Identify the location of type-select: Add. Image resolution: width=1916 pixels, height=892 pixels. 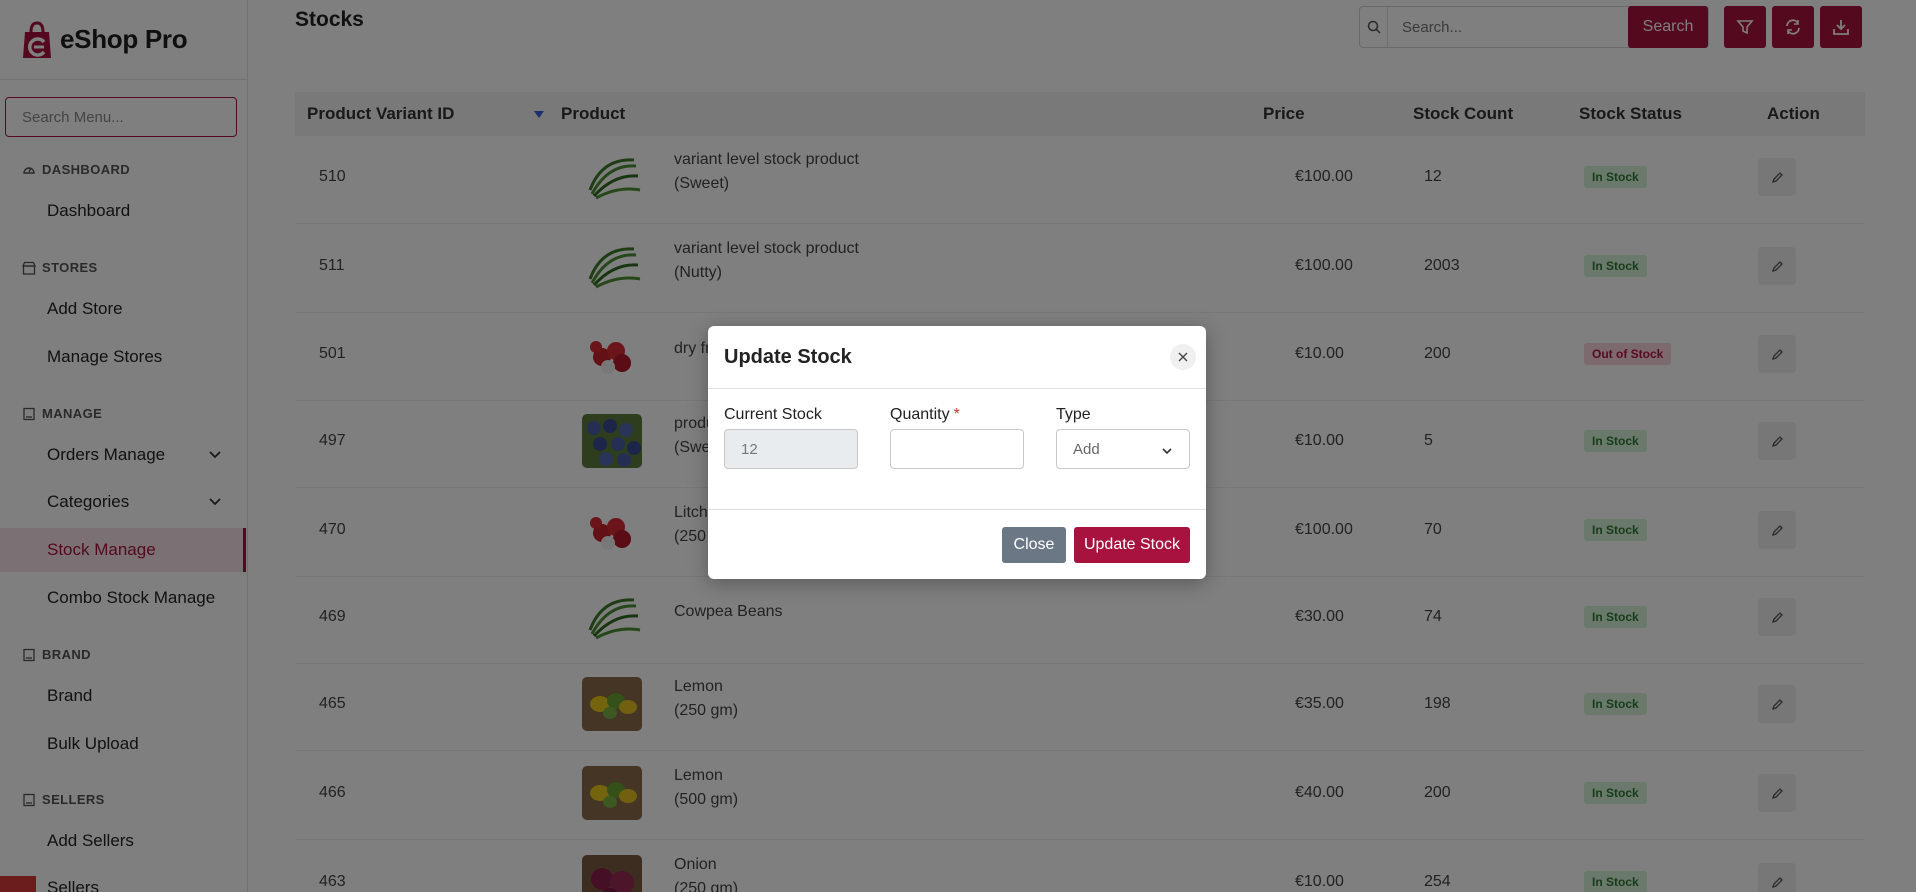
(1123, 449).